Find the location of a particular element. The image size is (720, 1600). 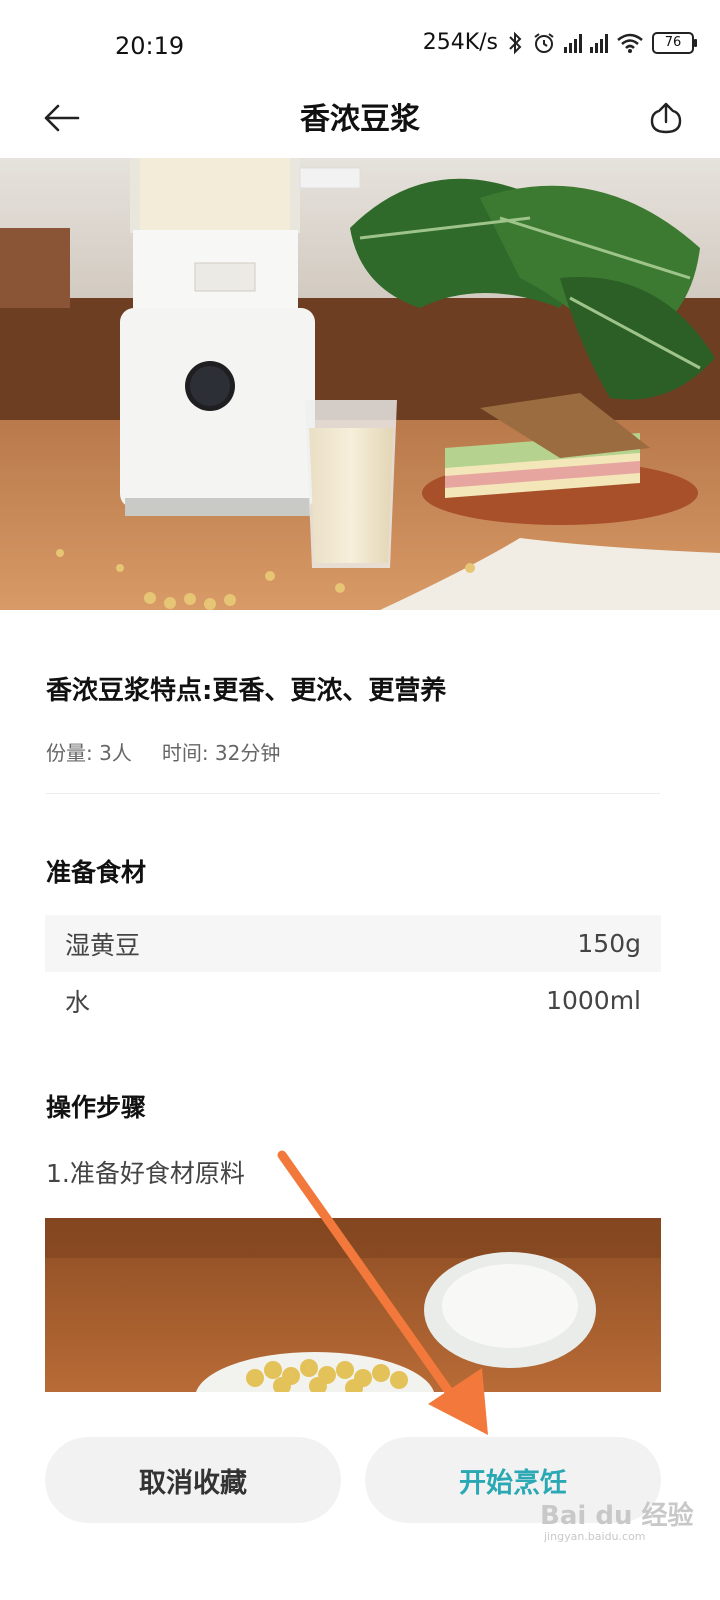

cook-time-text: 时间: 32分钟 is located at coordinates (221, 753).